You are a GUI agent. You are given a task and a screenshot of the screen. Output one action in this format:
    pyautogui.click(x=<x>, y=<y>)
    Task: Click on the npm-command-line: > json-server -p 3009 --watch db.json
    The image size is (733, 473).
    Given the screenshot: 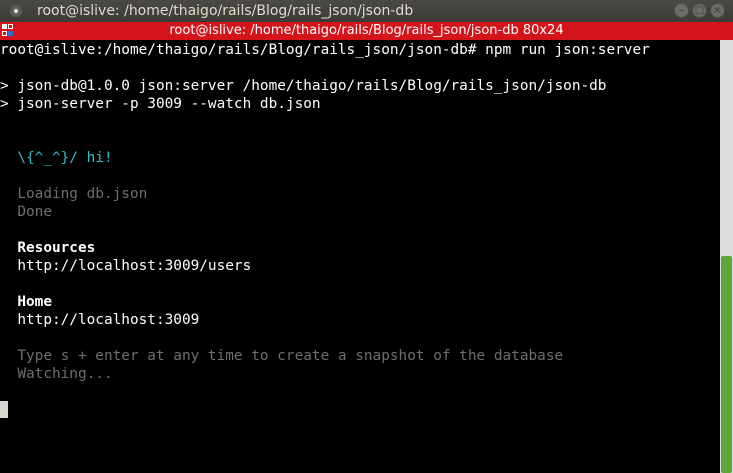 What is the action you would take?
    pyautogui.click(x=160, y=104)
    